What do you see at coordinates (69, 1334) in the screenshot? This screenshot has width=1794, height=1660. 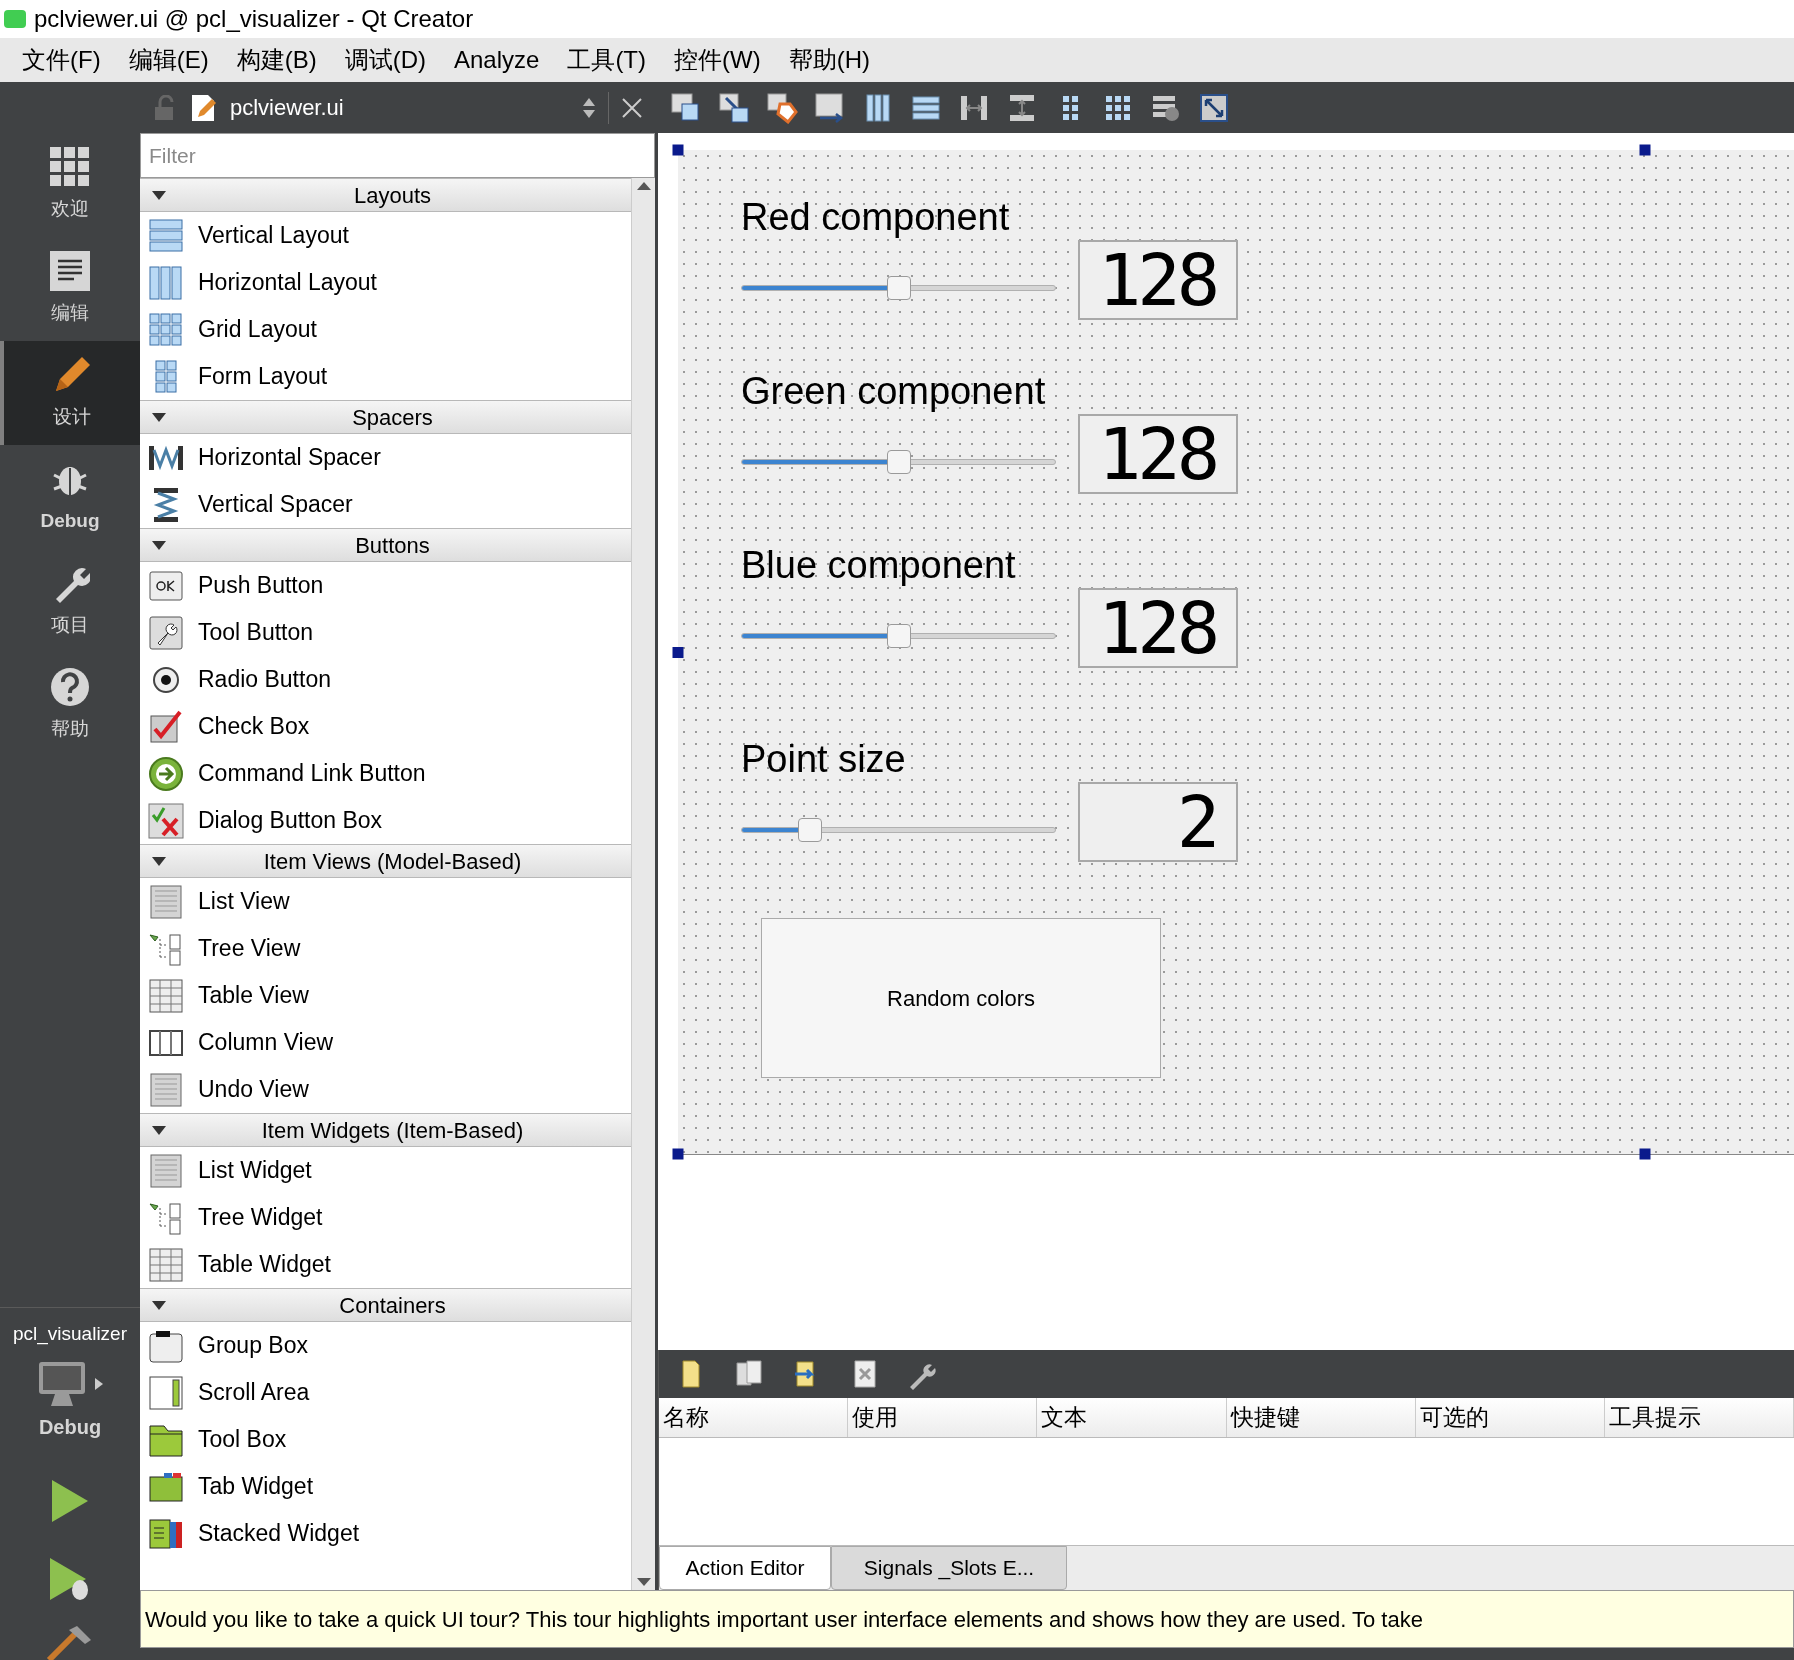 I see `project-name: pcl_visualizer` at bounding box center [69, 1334].